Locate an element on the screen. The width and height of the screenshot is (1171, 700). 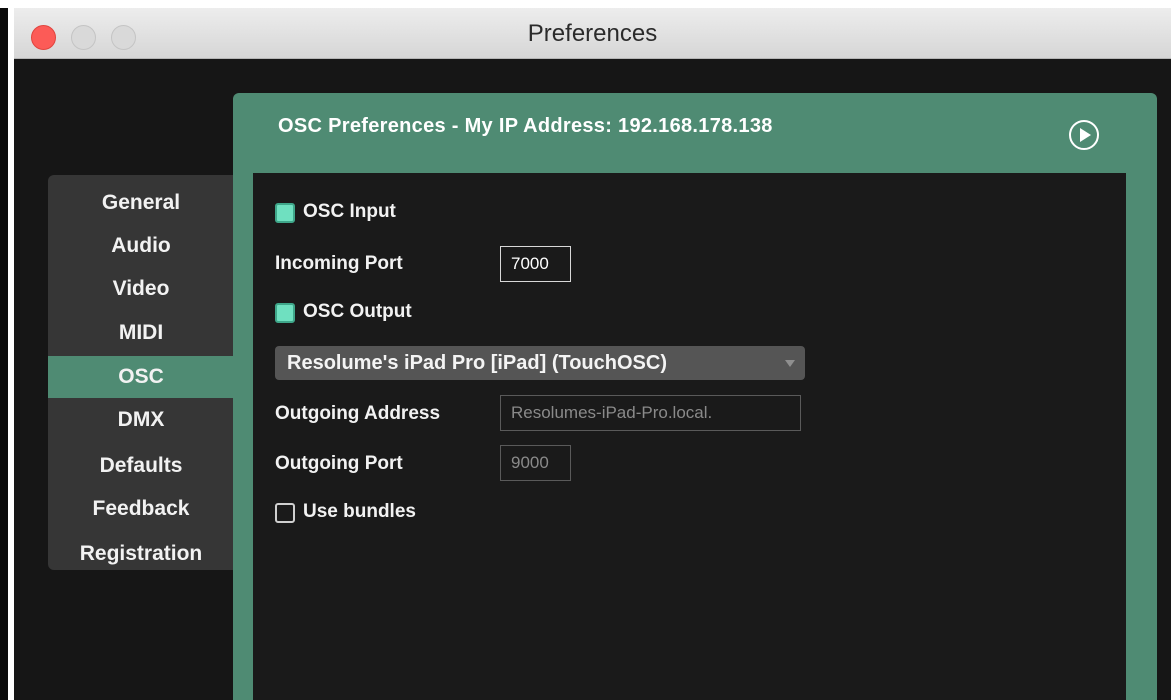
sidebar-item-audio: Audio is located at coordinates (141, 246).